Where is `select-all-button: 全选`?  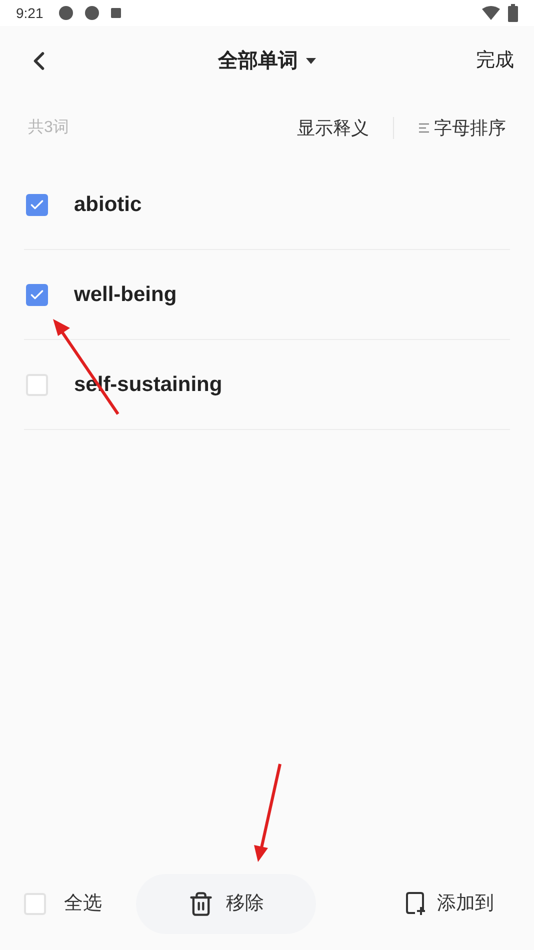 select-all-button: 全选 is located at coordinates (63, 904).